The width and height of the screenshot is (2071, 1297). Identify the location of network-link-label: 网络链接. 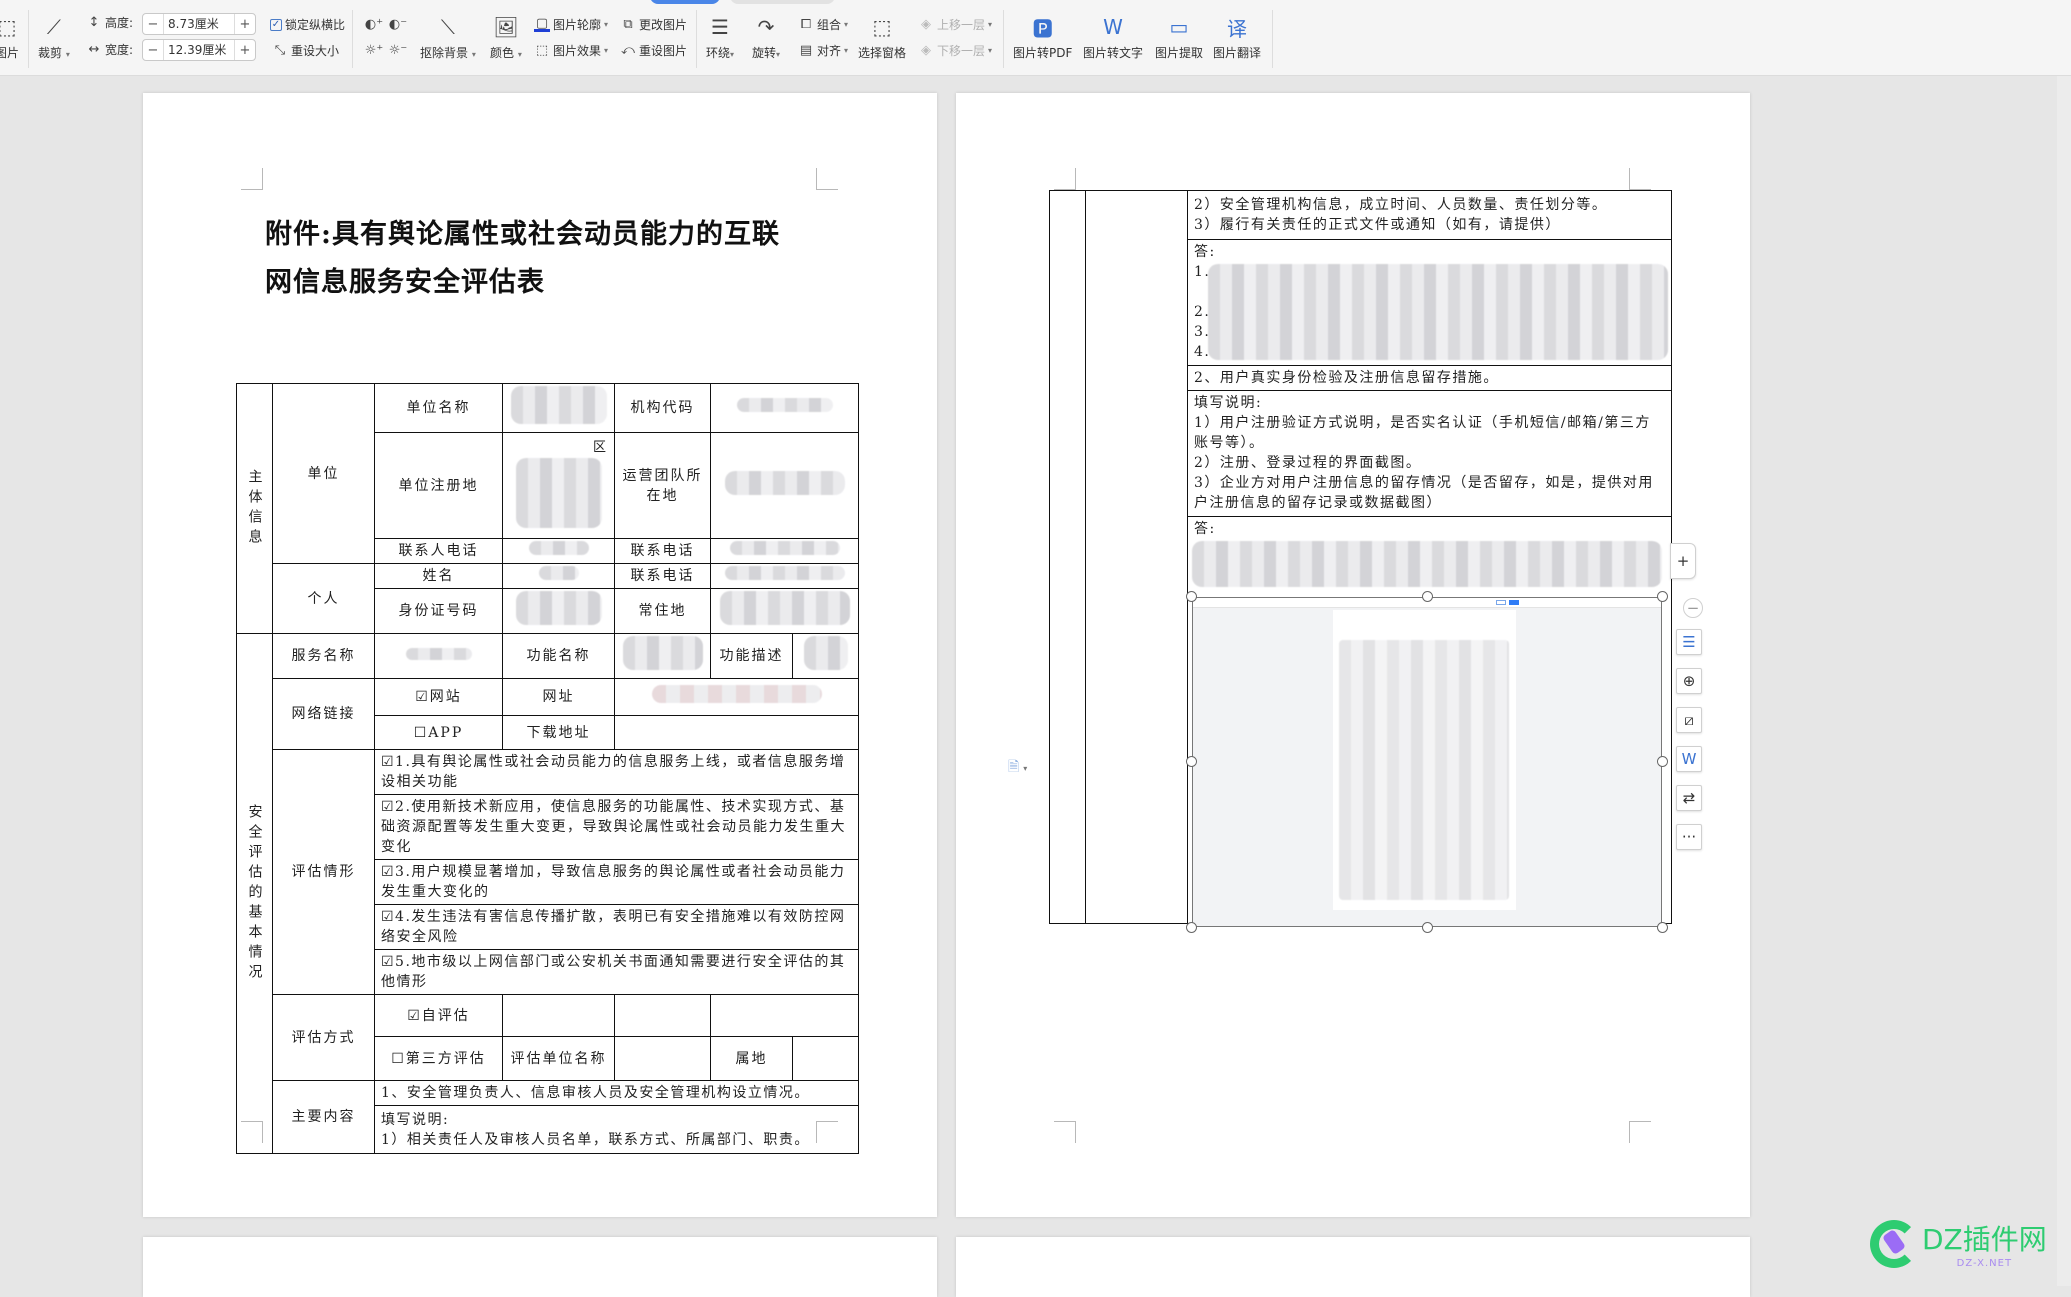
(323, 714).